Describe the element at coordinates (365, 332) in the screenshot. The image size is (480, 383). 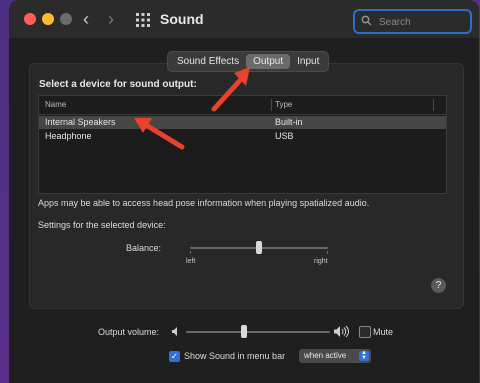
I see `mute-checkbox` at that location.